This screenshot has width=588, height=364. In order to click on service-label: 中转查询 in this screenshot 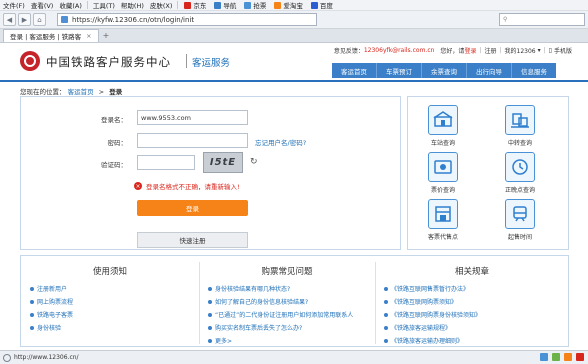, I will do `click(519, 143)`.